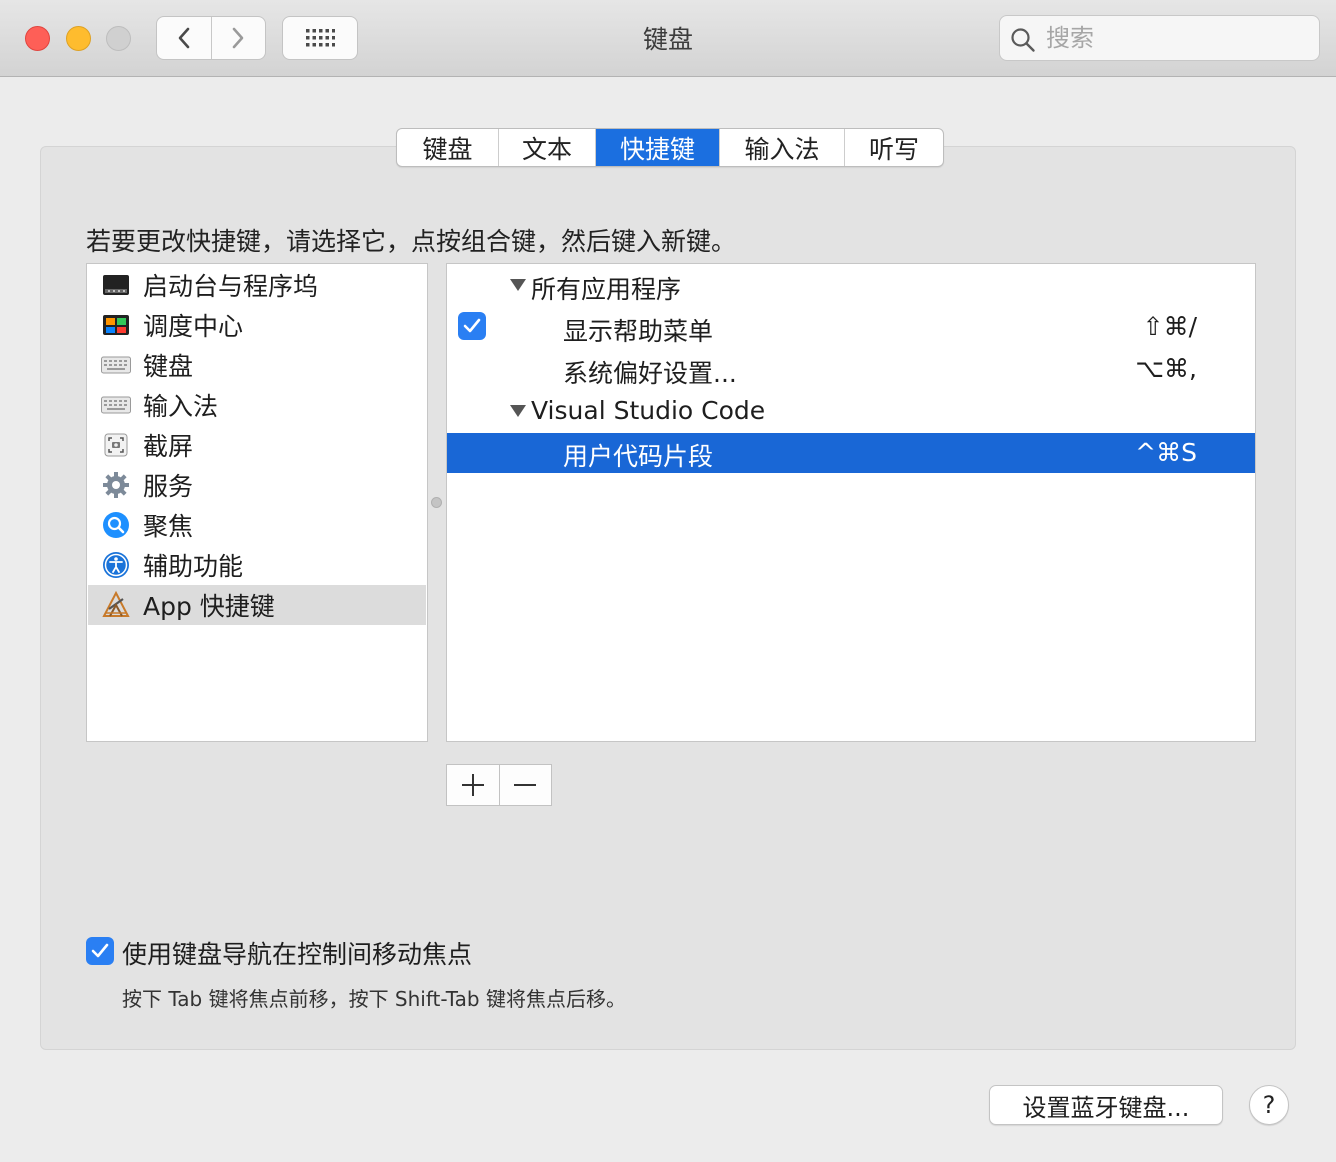 Image resolution: width=1336 pixels, height=1162 pixels. What do you see at coordinates (116, 445) in the screenshot?
I see `screenshot-icon` at bounding box center [116, 445].